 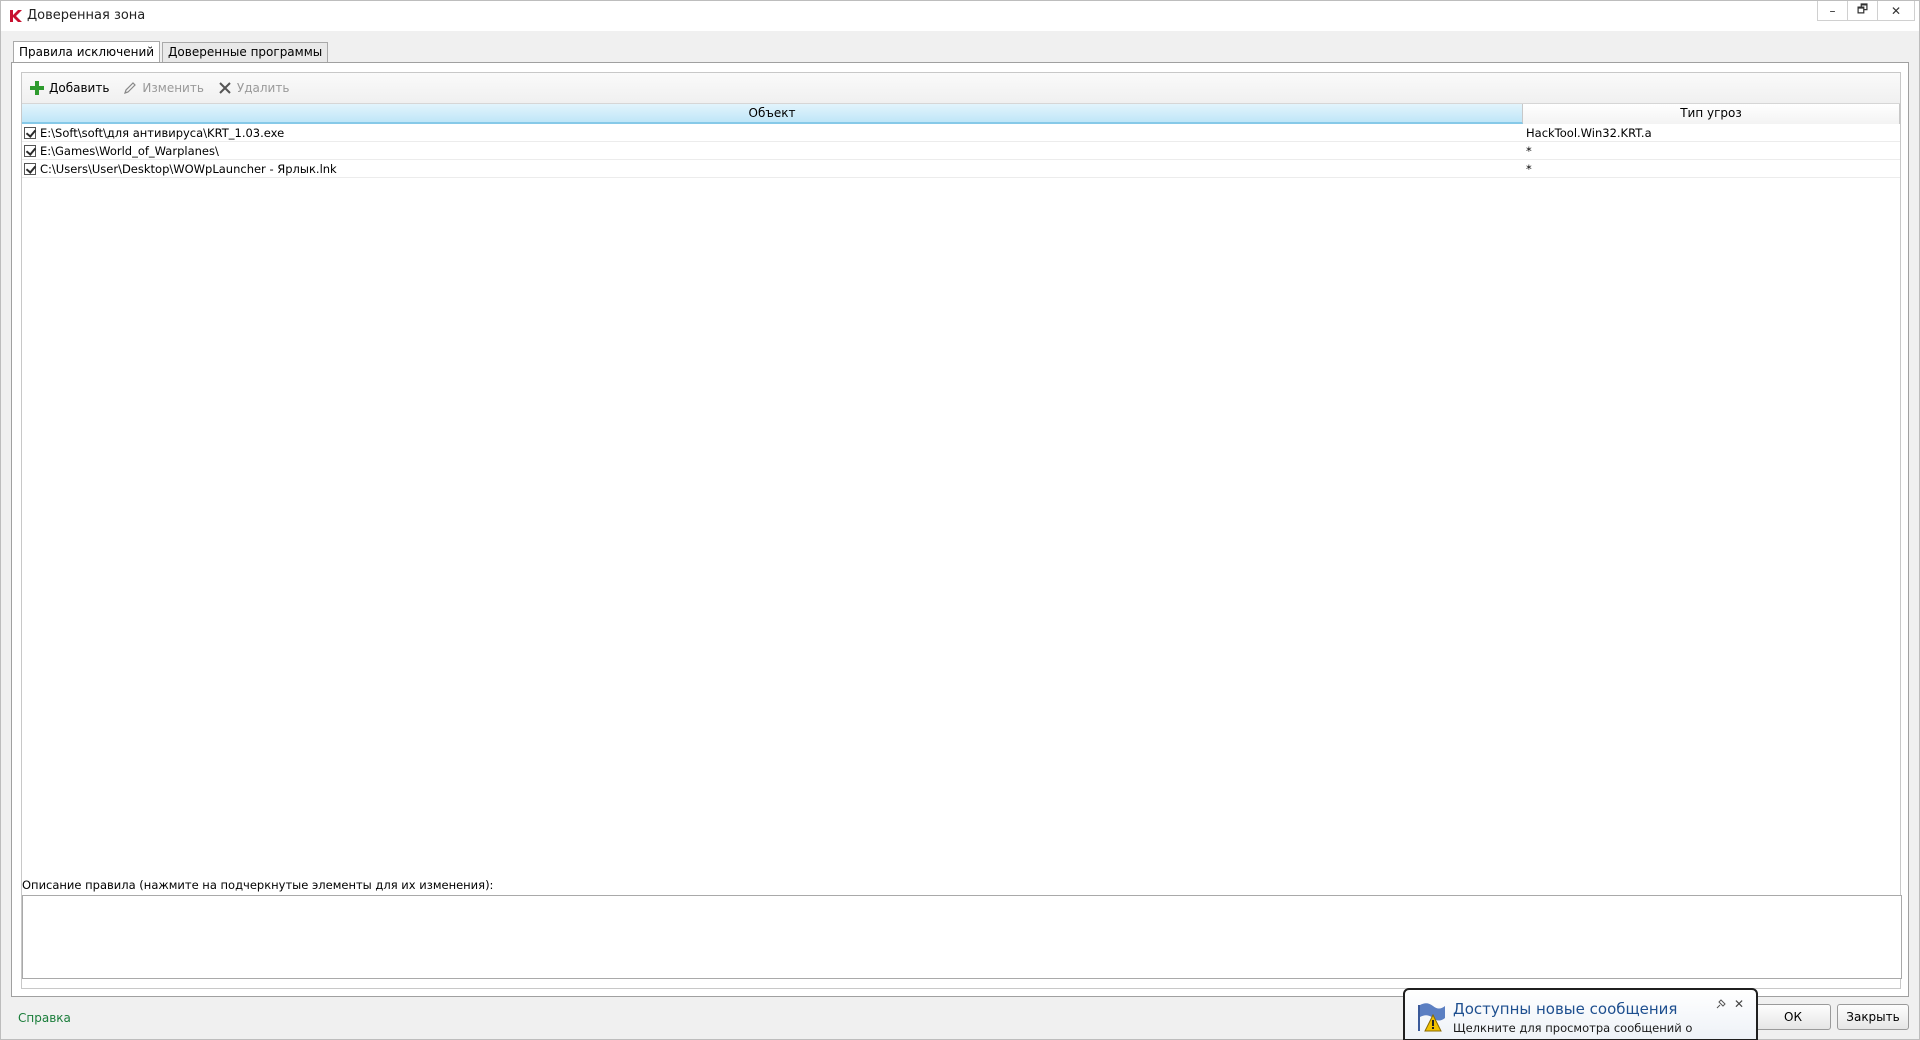 I want to click on close-button: Закрыть, so click(x=1873, y=1017).